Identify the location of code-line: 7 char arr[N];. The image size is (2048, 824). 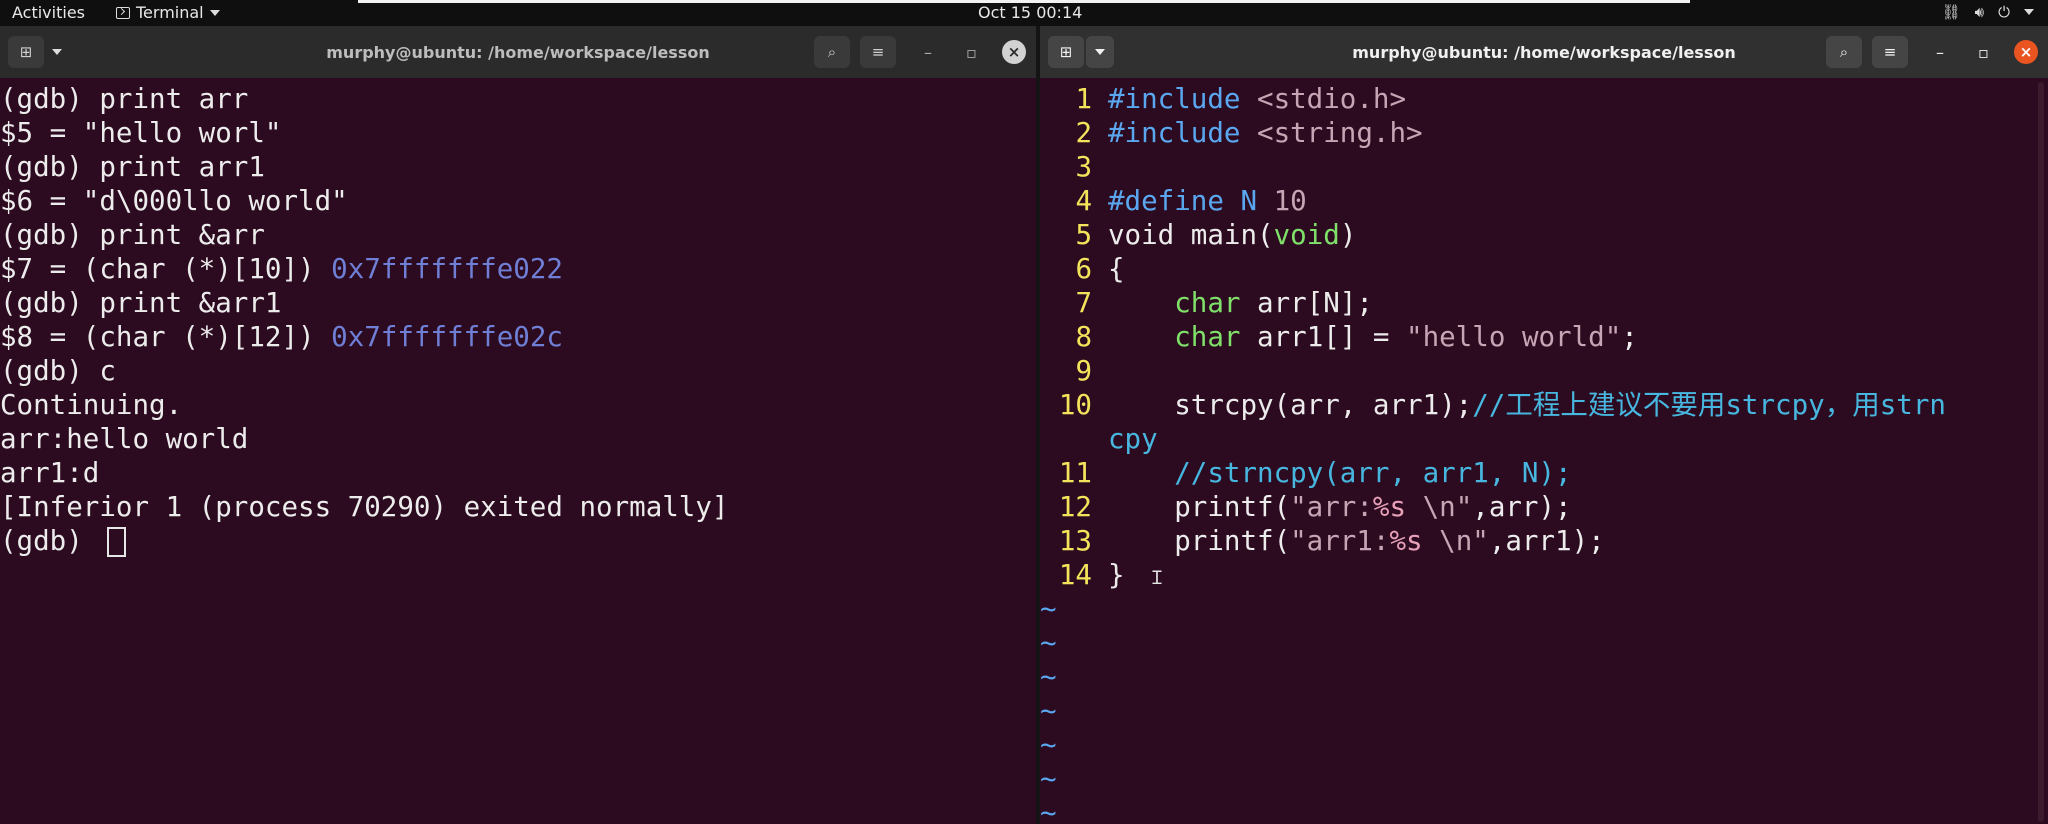
(1493, 303).